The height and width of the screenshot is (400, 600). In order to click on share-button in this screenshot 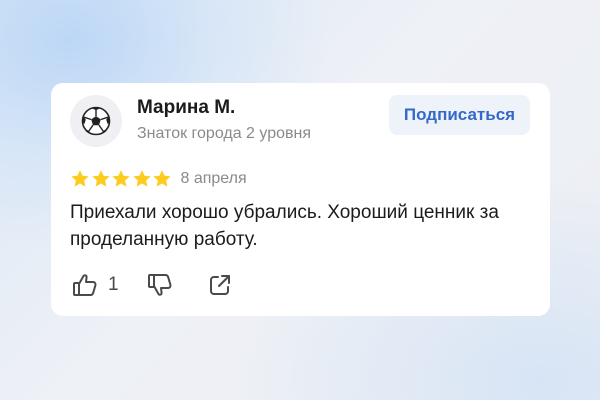, I will do `click(220, 285)`.